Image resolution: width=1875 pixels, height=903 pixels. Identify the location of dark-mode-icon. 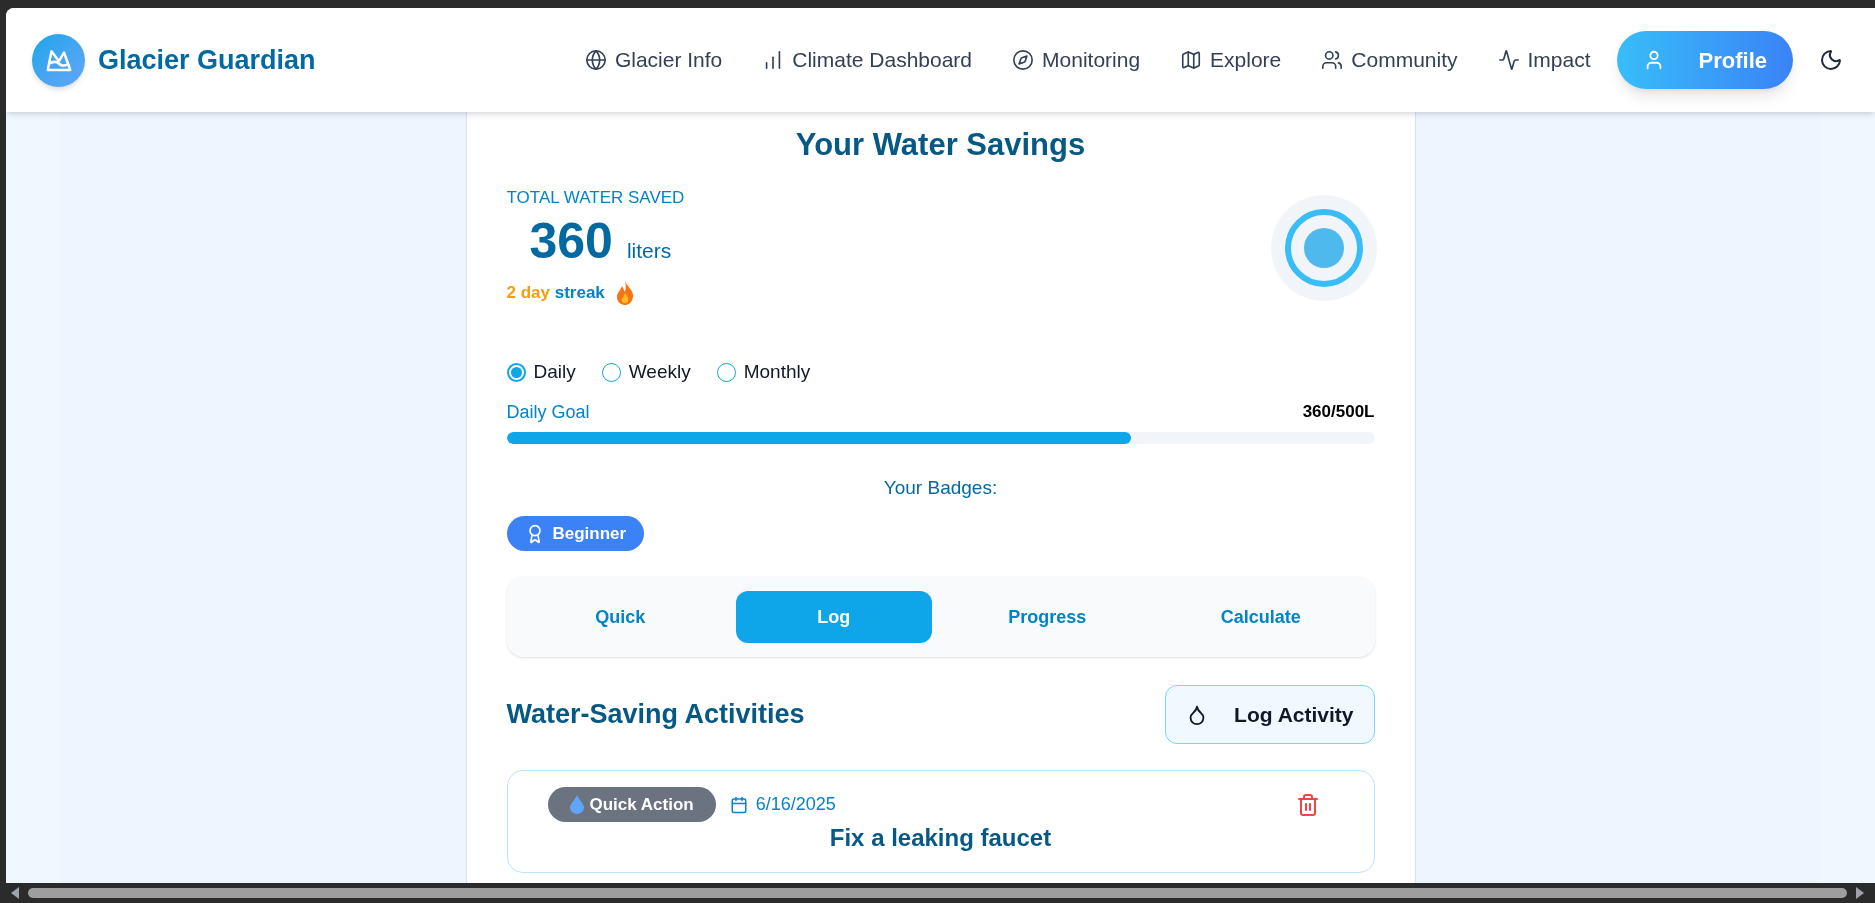
(1831, 60).